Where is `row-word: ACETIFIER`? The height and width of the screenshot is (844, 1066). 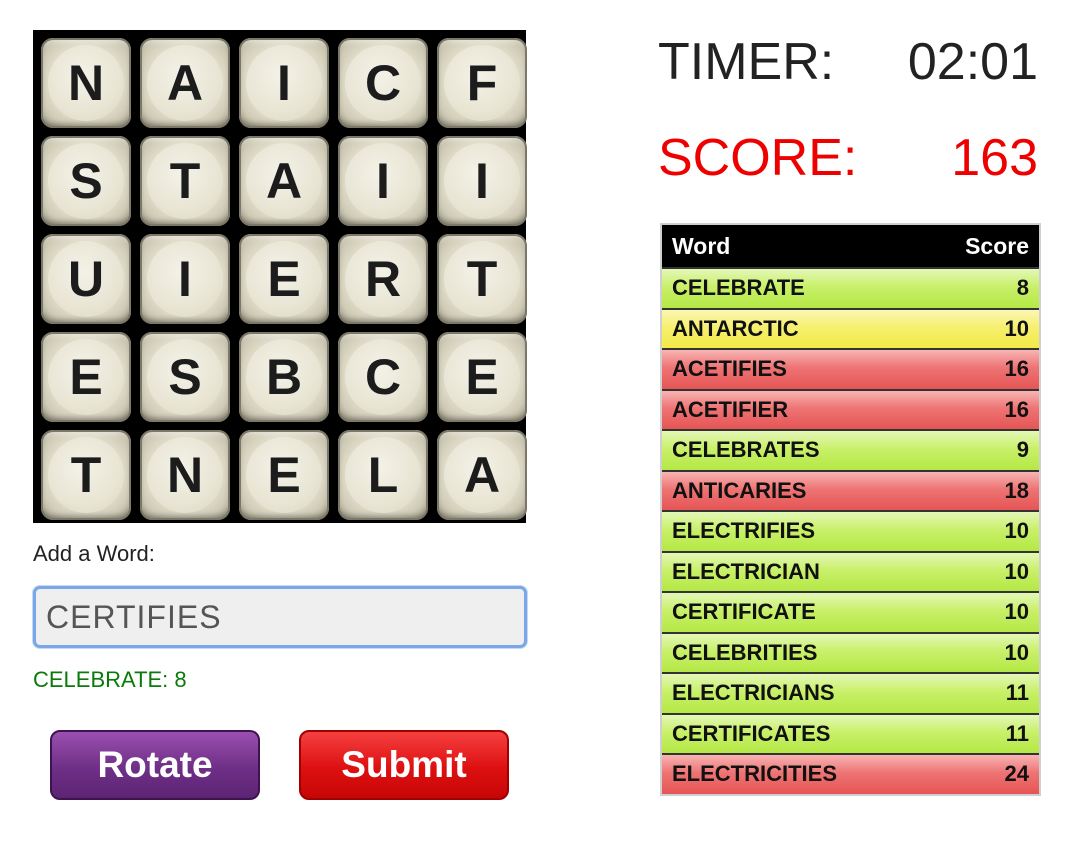
row-word: ACETIFIER is located at coordinates (730, 409).